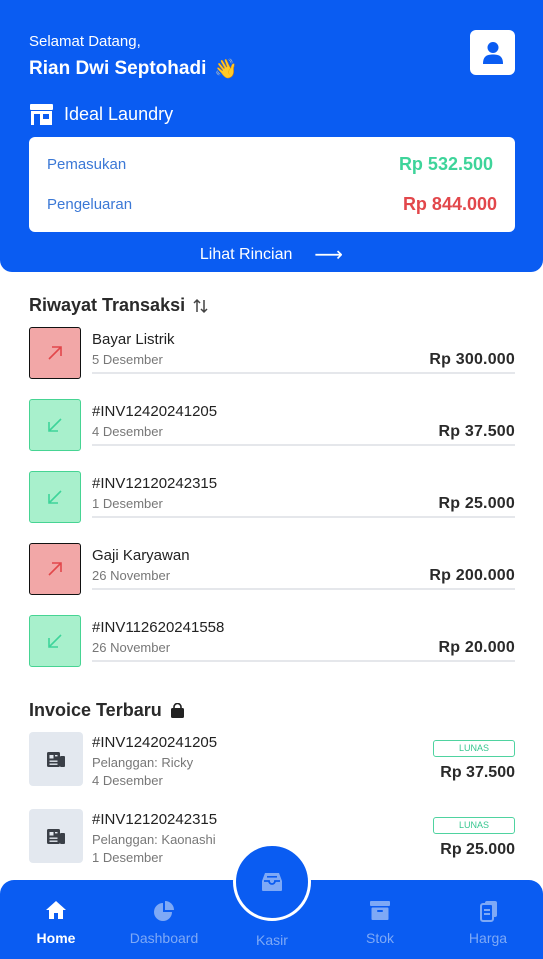 This screenshot has height=959, width=543. What do you see at coordinates (272, 164) in the screenshot?
I see `income-row: Pemasukan Rp 532.500` at bounding box center [272, 164].